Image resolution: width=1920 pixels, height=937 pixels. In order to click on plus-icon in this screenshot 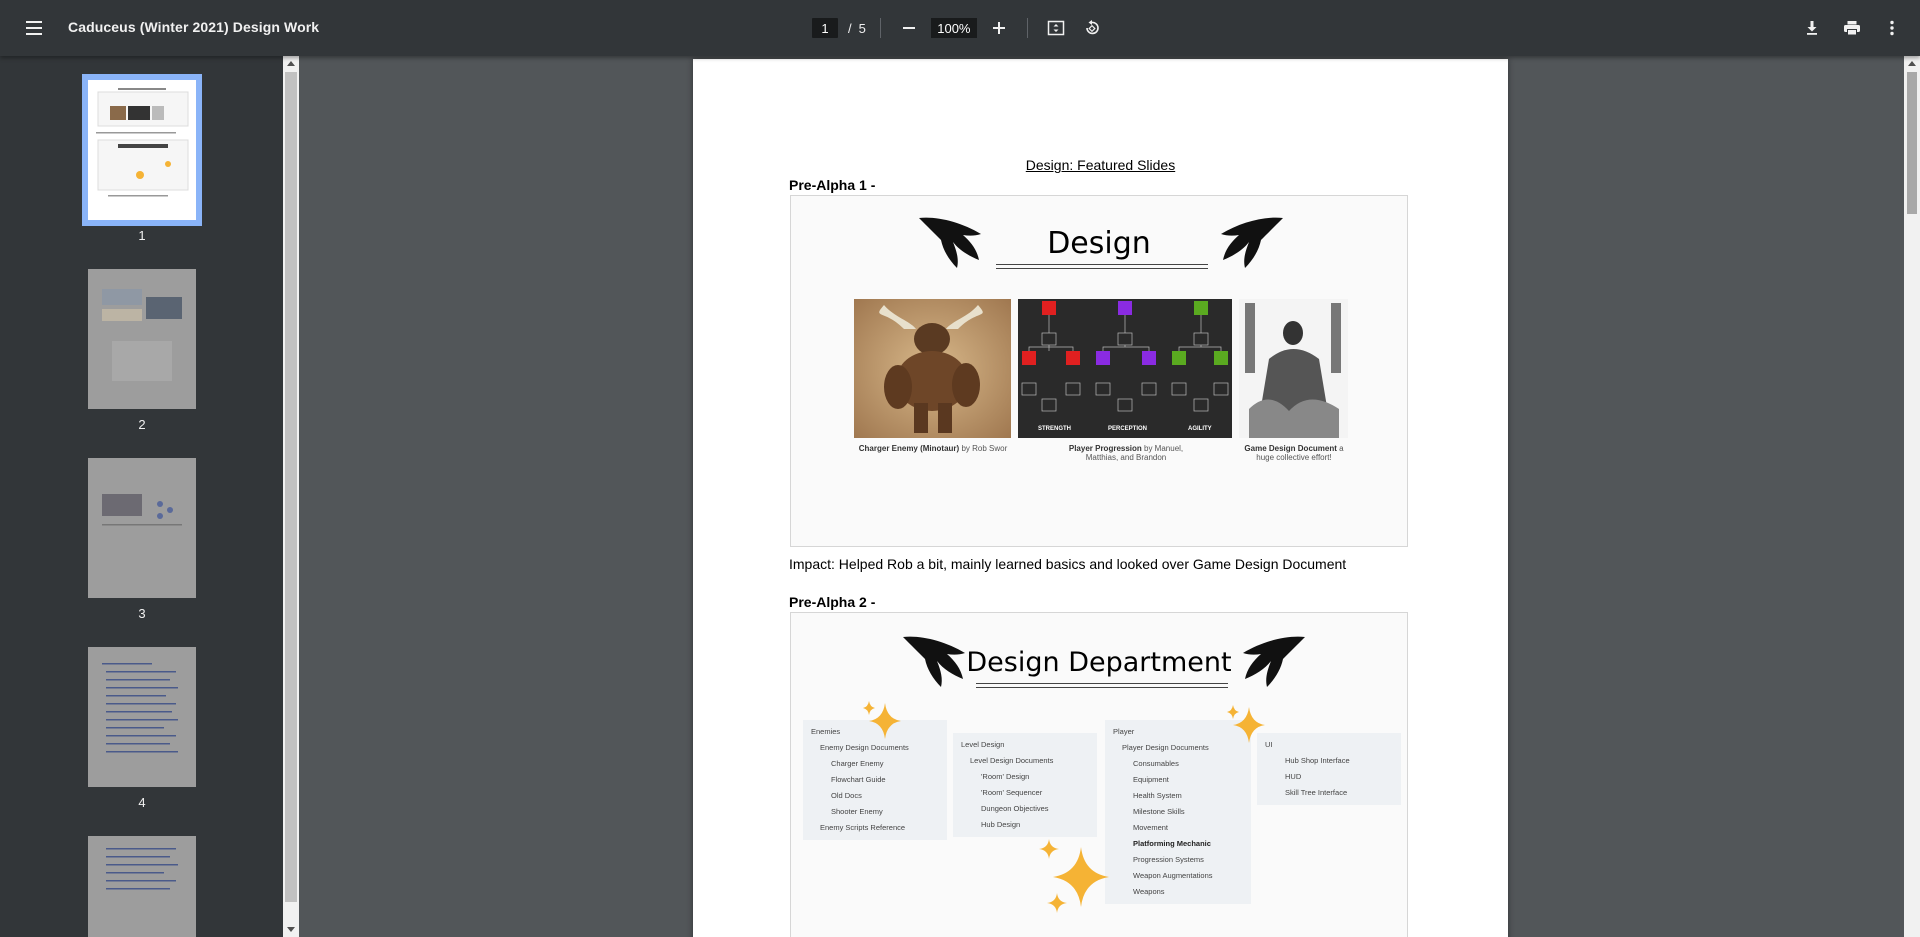, I will do `click(998, 28)`.